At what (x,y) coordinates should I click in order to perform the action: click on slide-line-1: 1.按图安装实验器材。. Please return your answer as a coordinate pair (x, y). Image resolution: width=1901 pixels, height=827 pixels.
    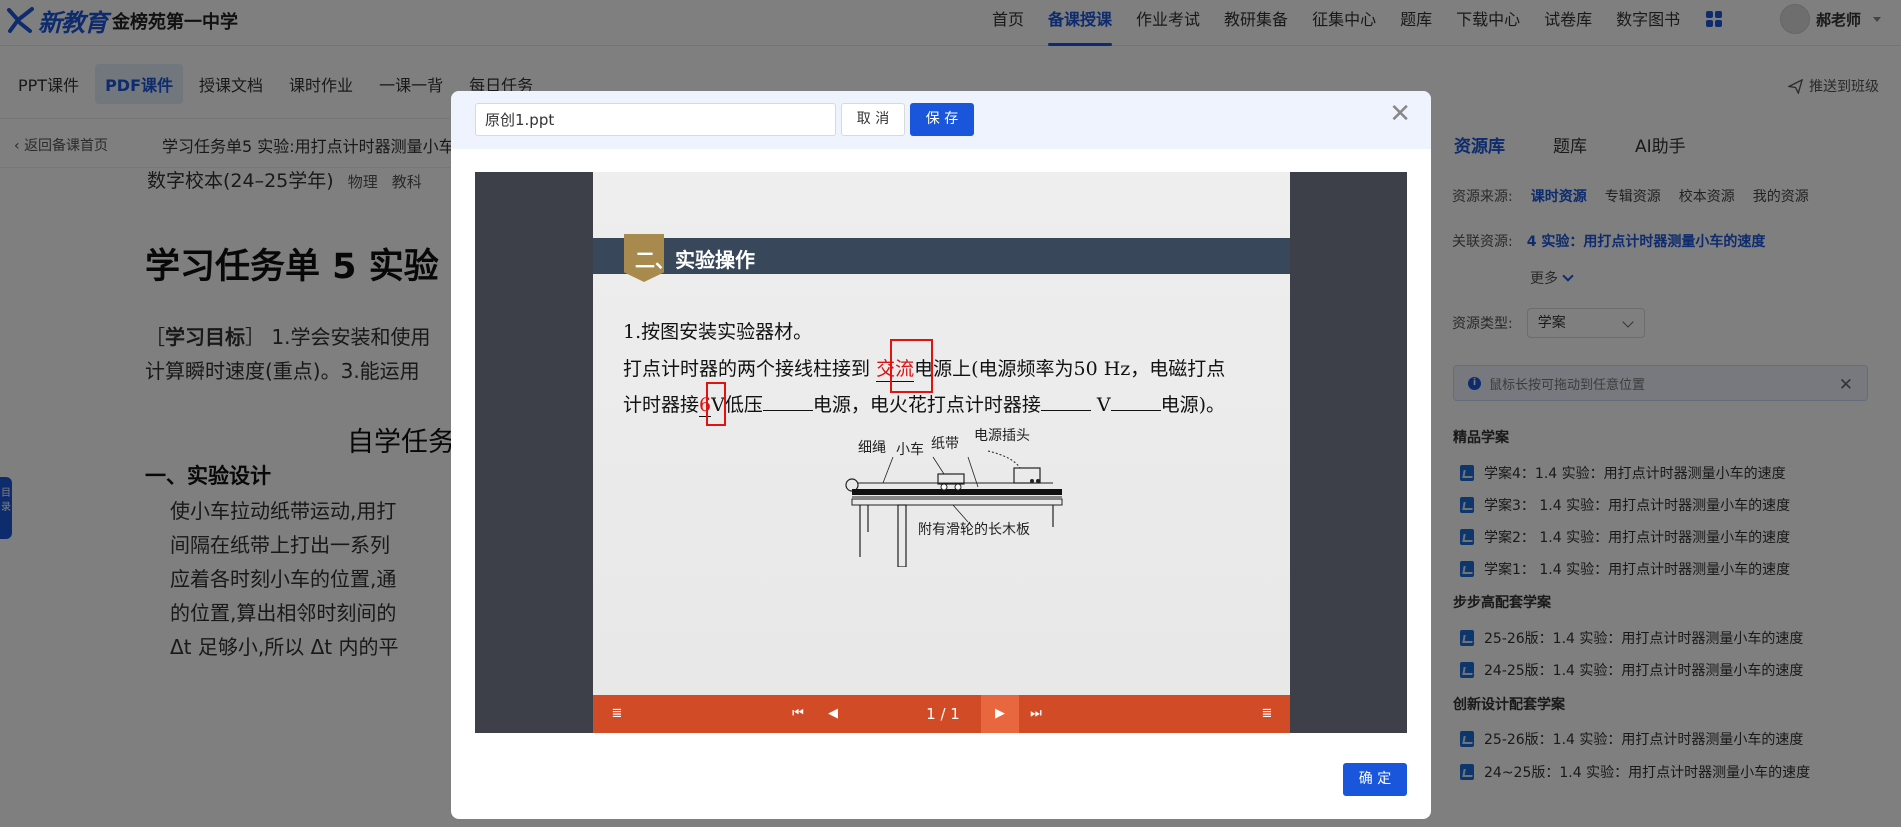
    Looking at the image, I should click on (718, 332).